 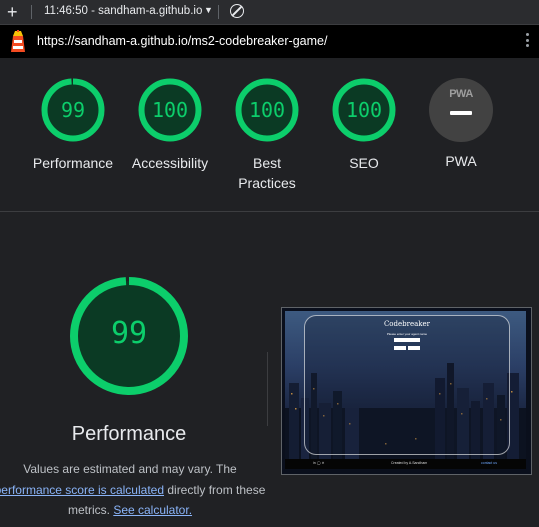 What do you see at coordinates (527, 41) in the screenshot?
I see `kebab-menu-icon` at bounding box center [527, 41].